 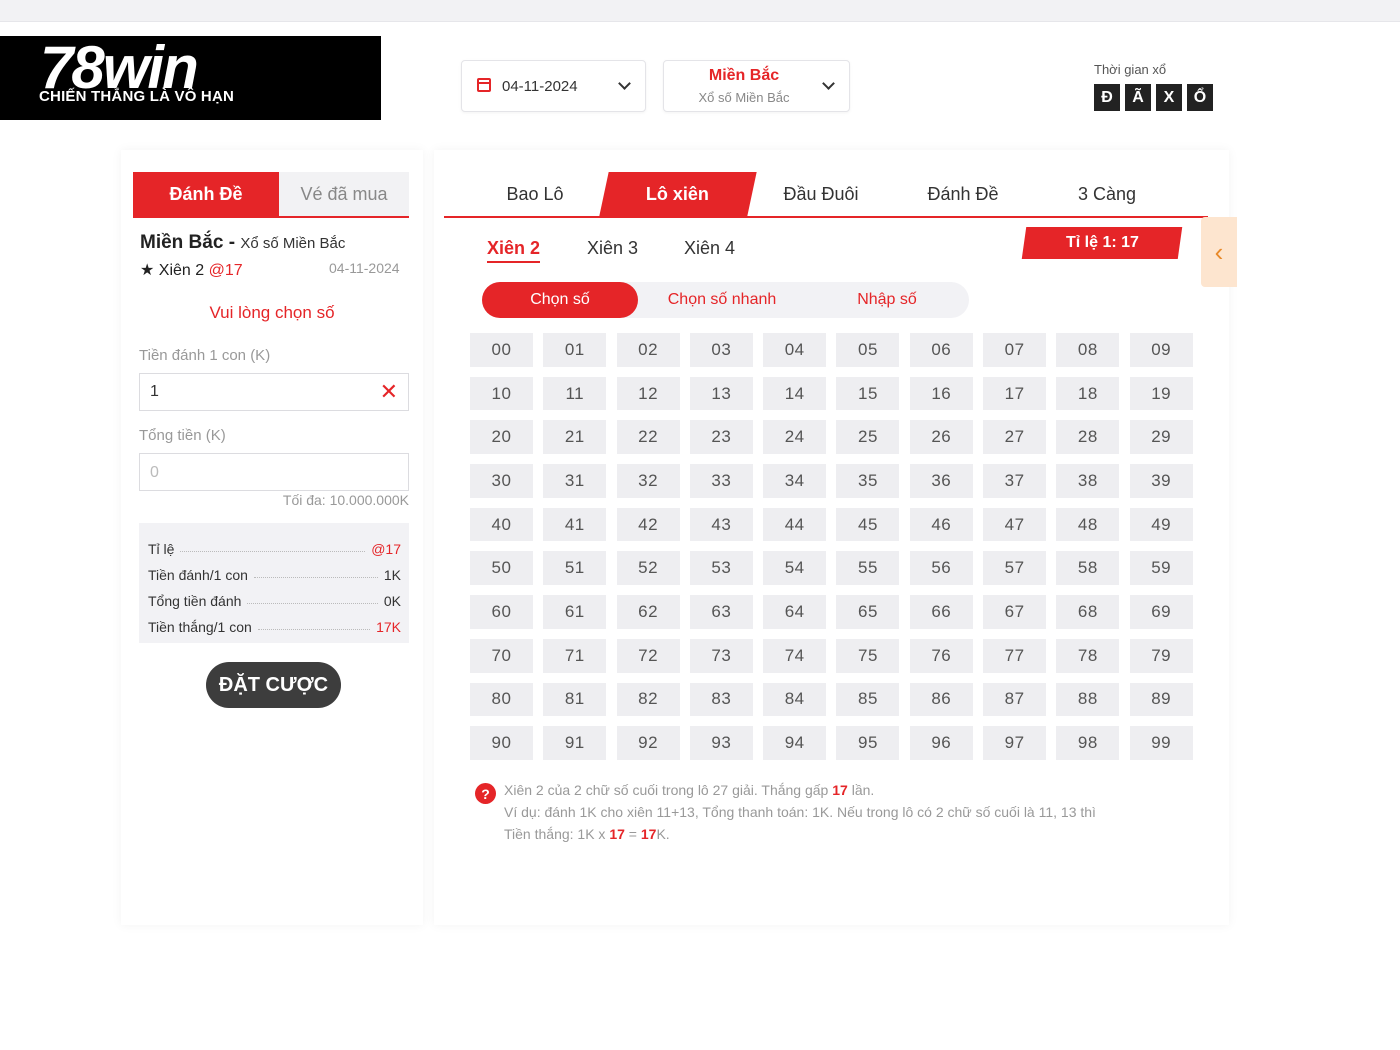 I want to click on number-cell: 91, so click(x=575, y=743).